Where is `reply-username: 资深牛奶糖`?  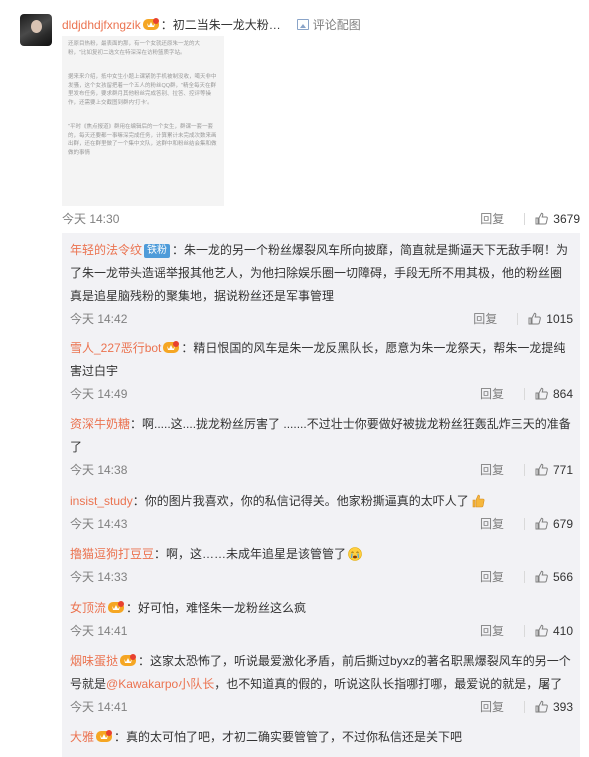
reply-username: 资深牛奶糖 is located at coordinates (100, 424).